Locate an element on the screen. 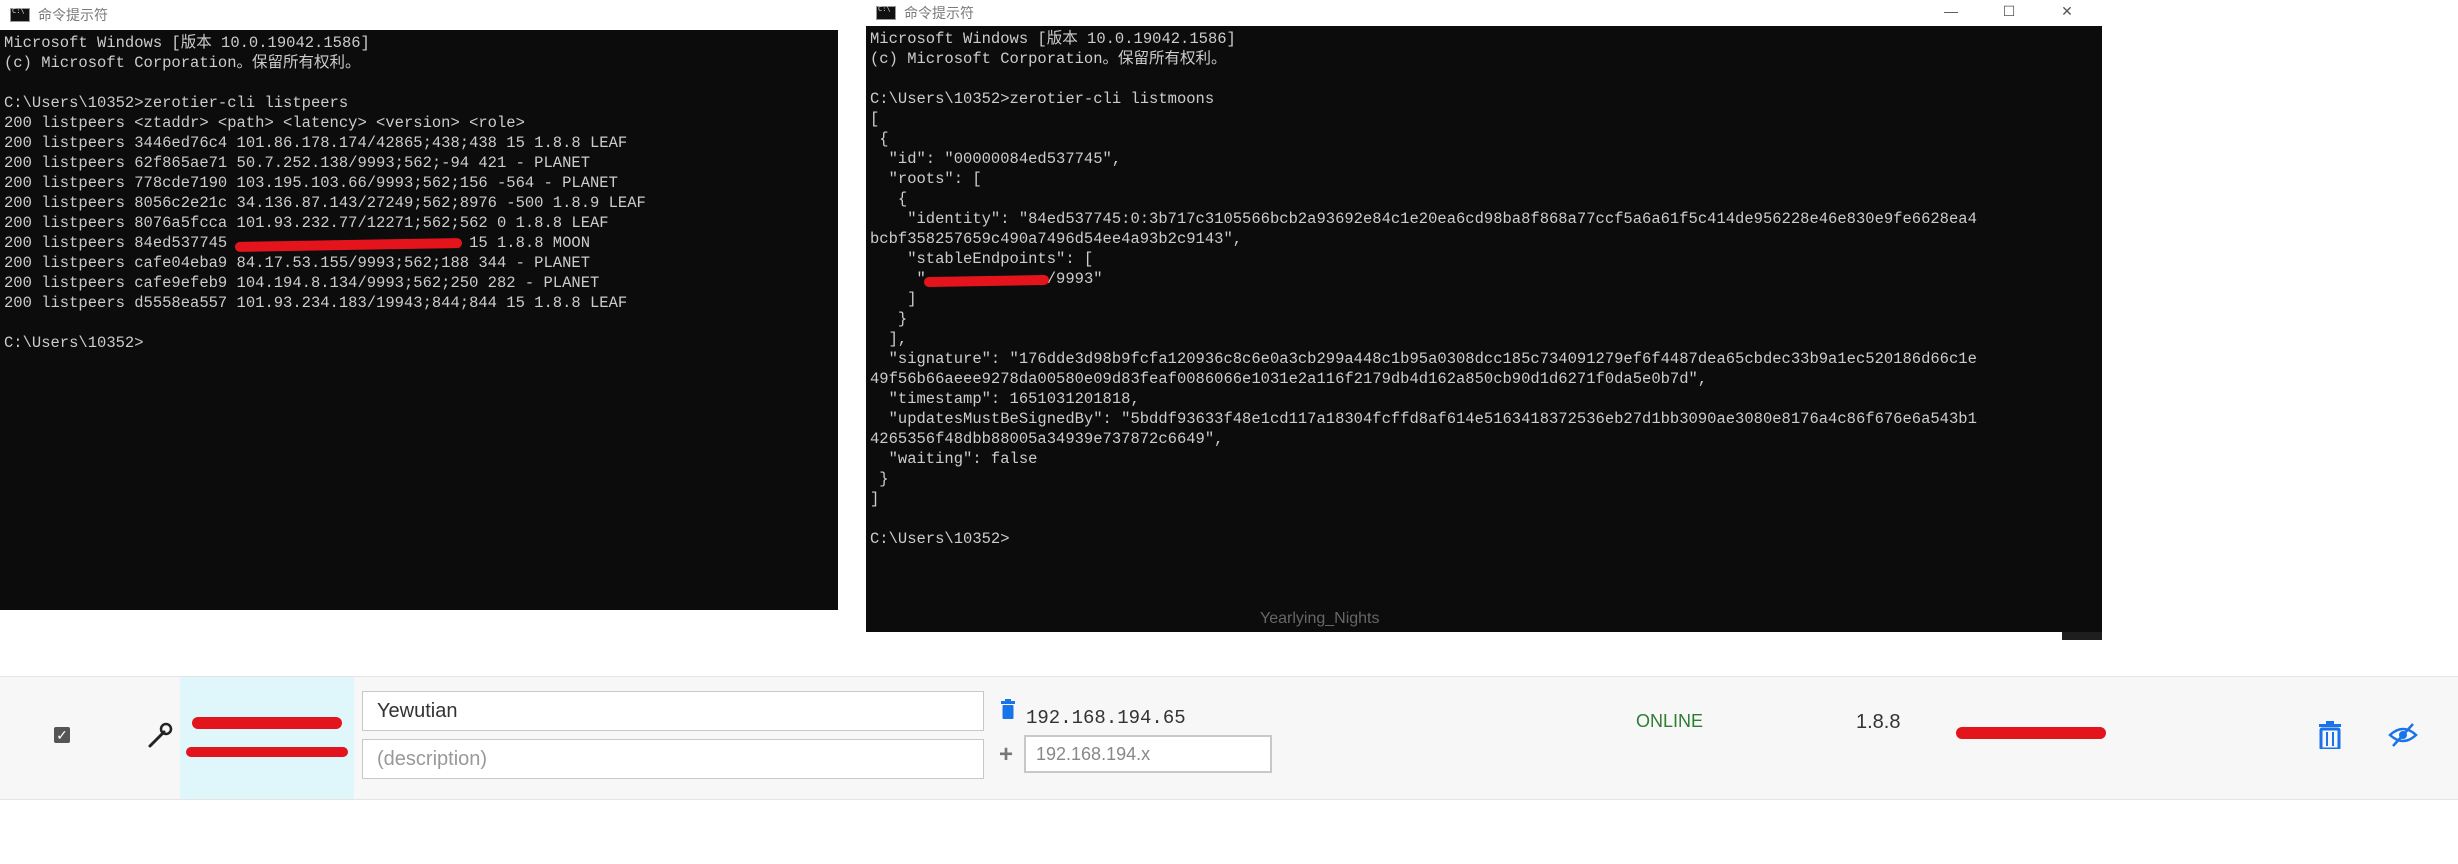 This screenshot has width=2458, height=864. member-description-input: (description) is located at coordinates (673, 759).